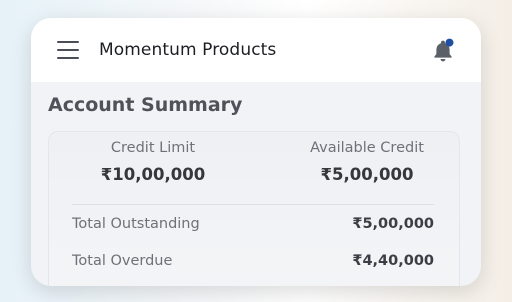 This screenshot has width=512, height=302. What do you see at coordinates (136, 224) in the screenshot?
I see `total-outstanding-label: Total Outstanding` at bounding box center [136, 224].